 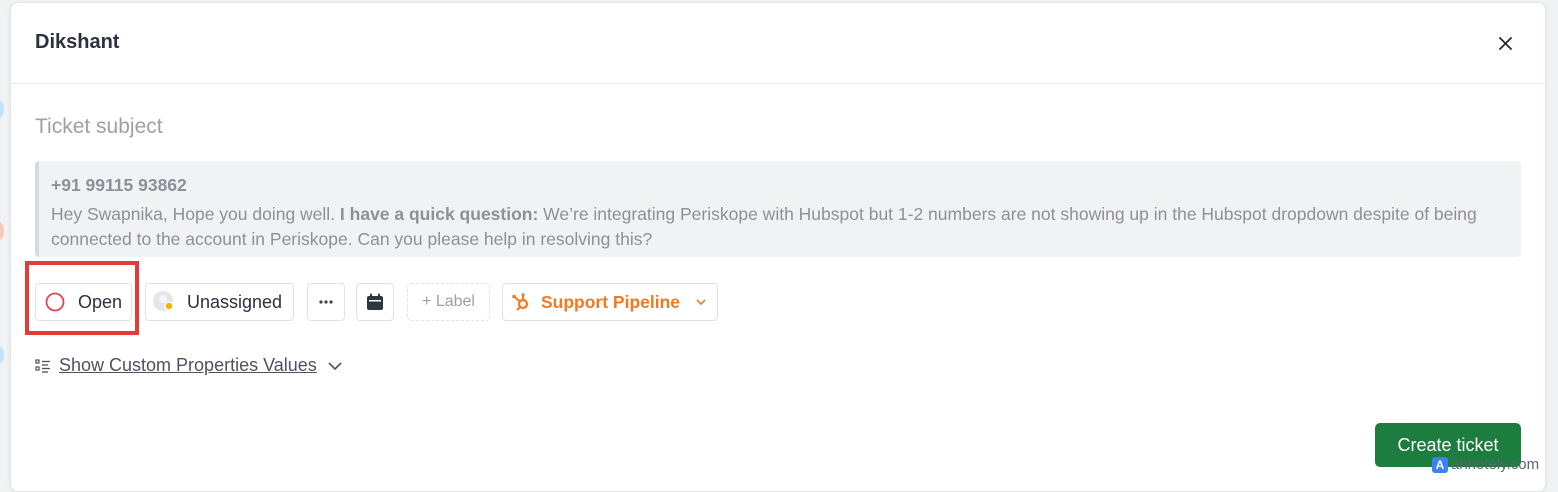 What do you see at coordinates (1495, 464) in the screenshot?
I see `annotely-text: annotely.com` at bounding box center [1495, 464].